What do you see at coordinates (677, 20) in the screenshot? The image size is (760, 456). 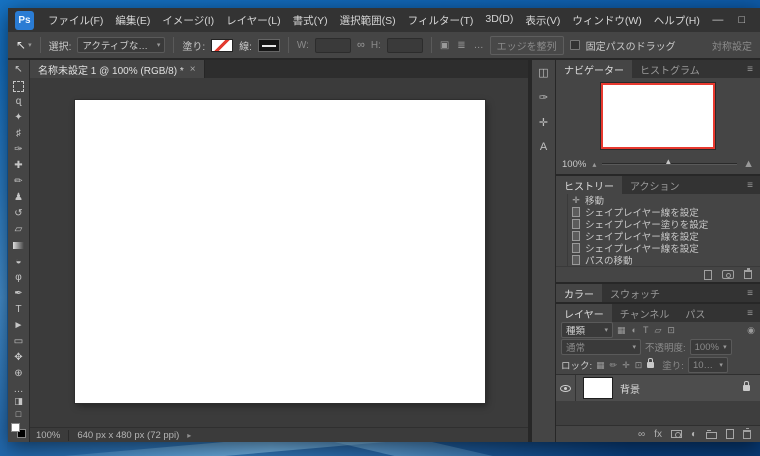 I see `menubar-item-11: ヘルプ(H)` at bounding box center [677, 20].